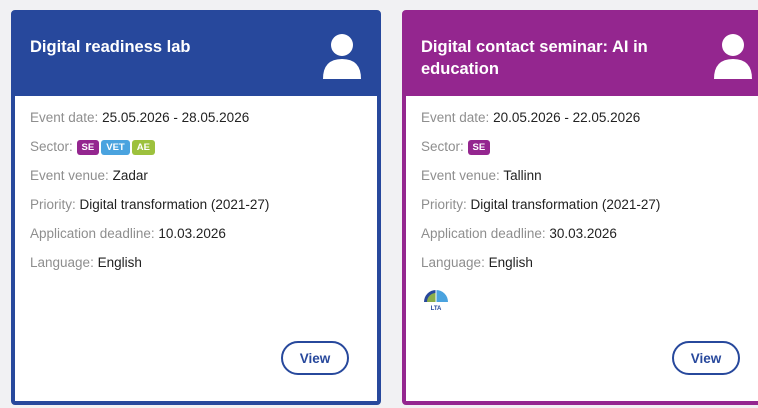 The width and height of the screenshot is (758, 408). What do you see at coordinates (583, 233) in the screenshot?
I see `deadline-value: 30.03.2026` at bounding box center [583, 233].